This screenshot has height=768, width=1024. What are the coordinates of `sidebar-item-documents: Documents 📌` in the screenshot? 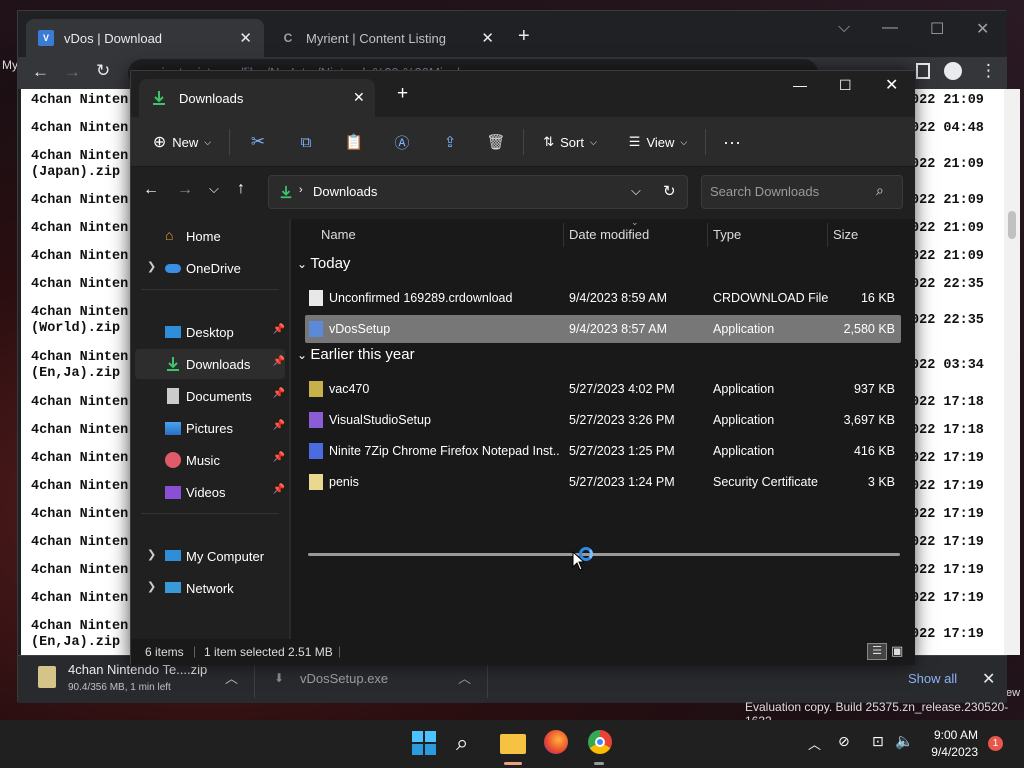 It's located at (210, 396).